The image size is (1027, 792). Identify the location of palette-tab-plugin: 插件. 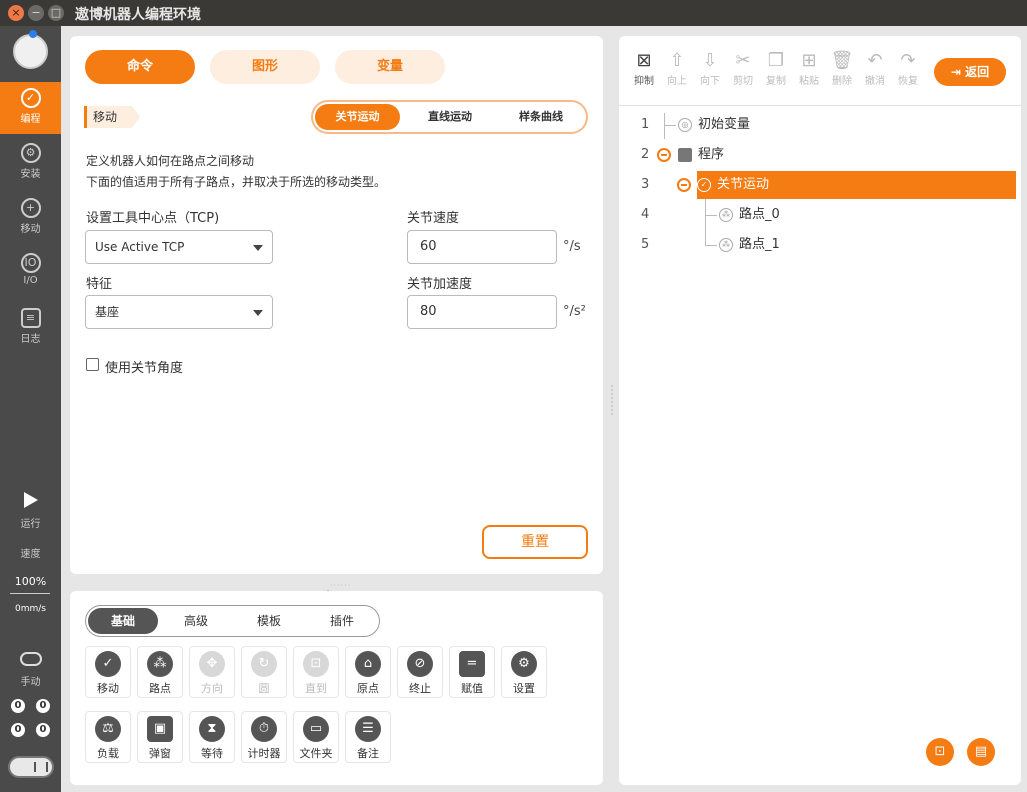
(342, 621).